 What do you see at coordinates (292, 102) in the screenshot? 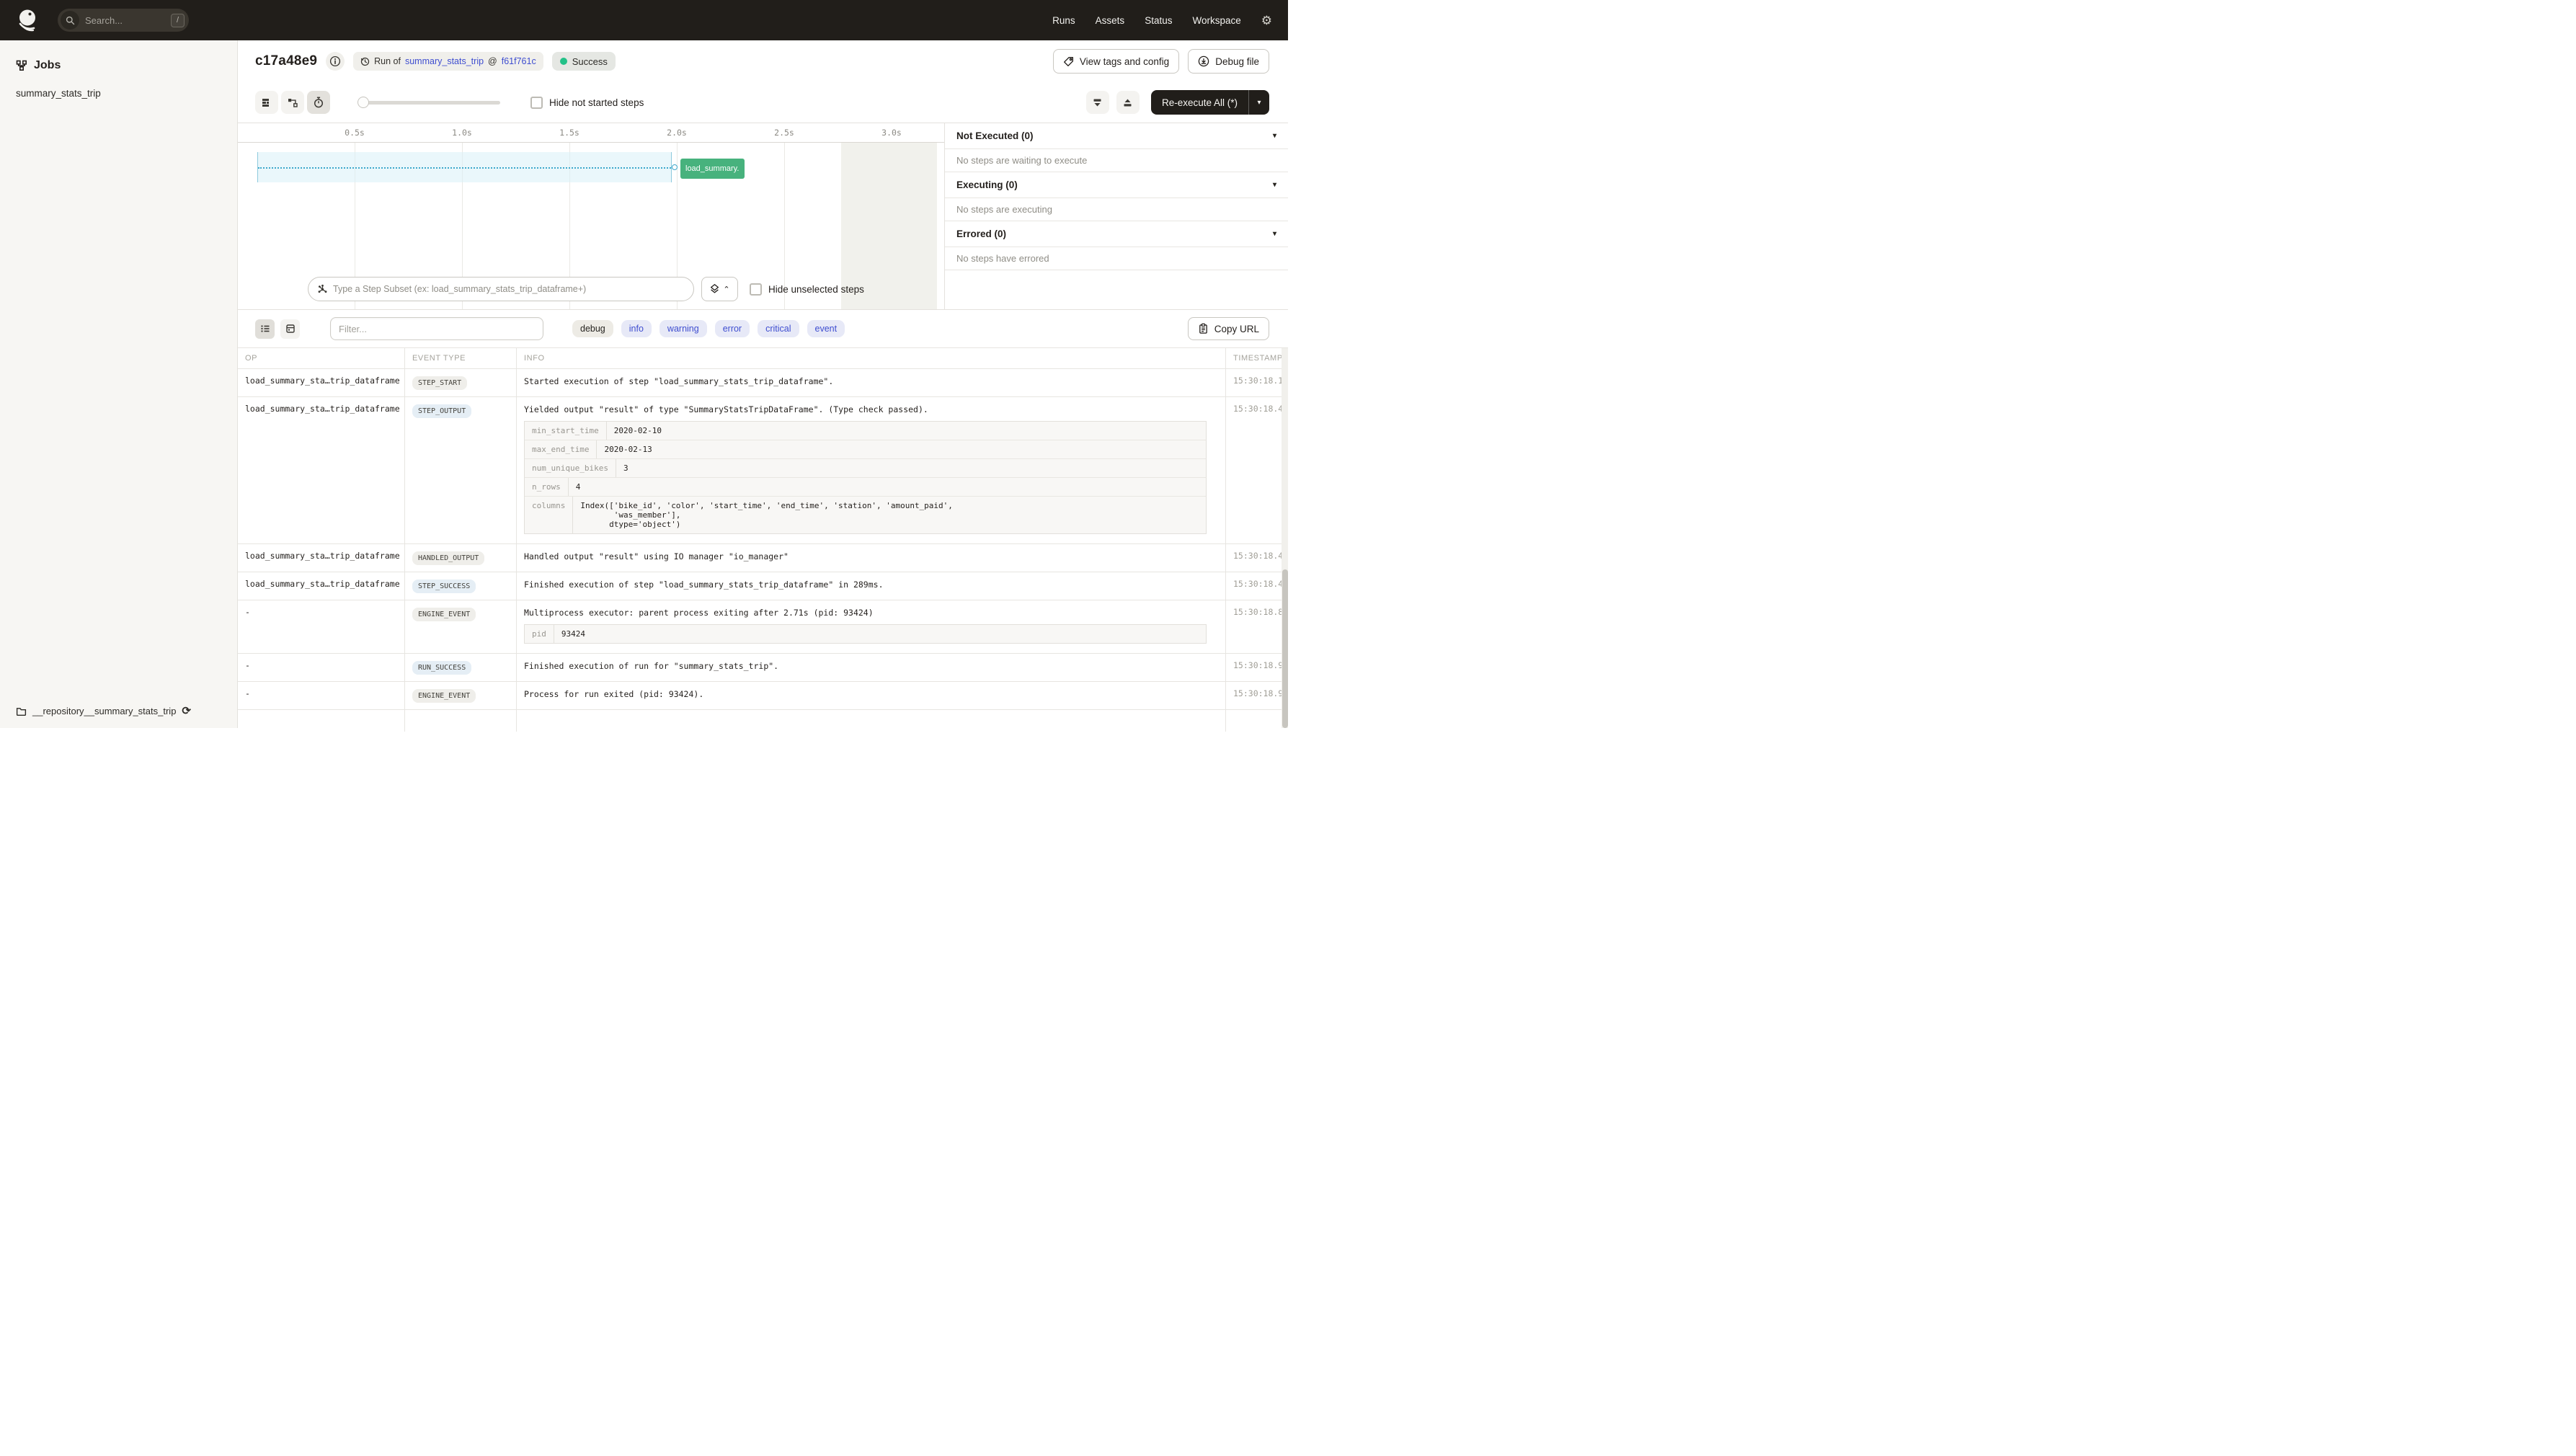
I see `flat-view-button` at bounding box center [292, 102].